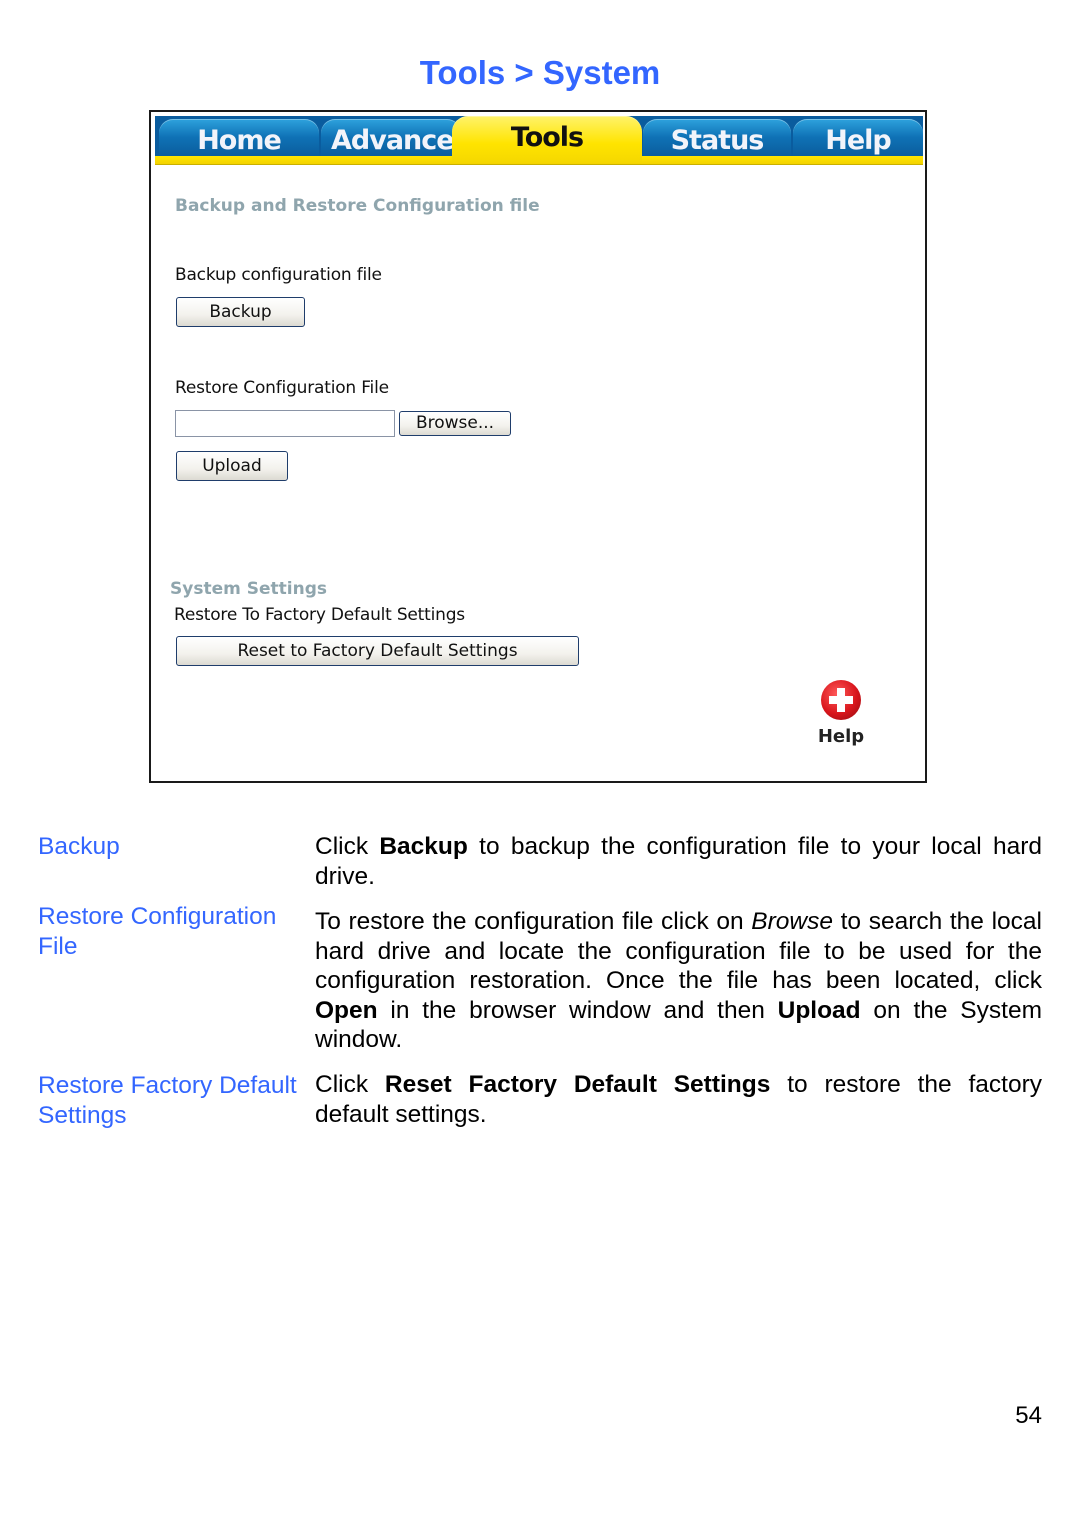 This screenshot has height=1529, width=1080. What do you see at coordinates (577, 1084) in the screenshot?
I see `desc-segment: Reset Factory Default Settings` at bounding box center [577, 1084].